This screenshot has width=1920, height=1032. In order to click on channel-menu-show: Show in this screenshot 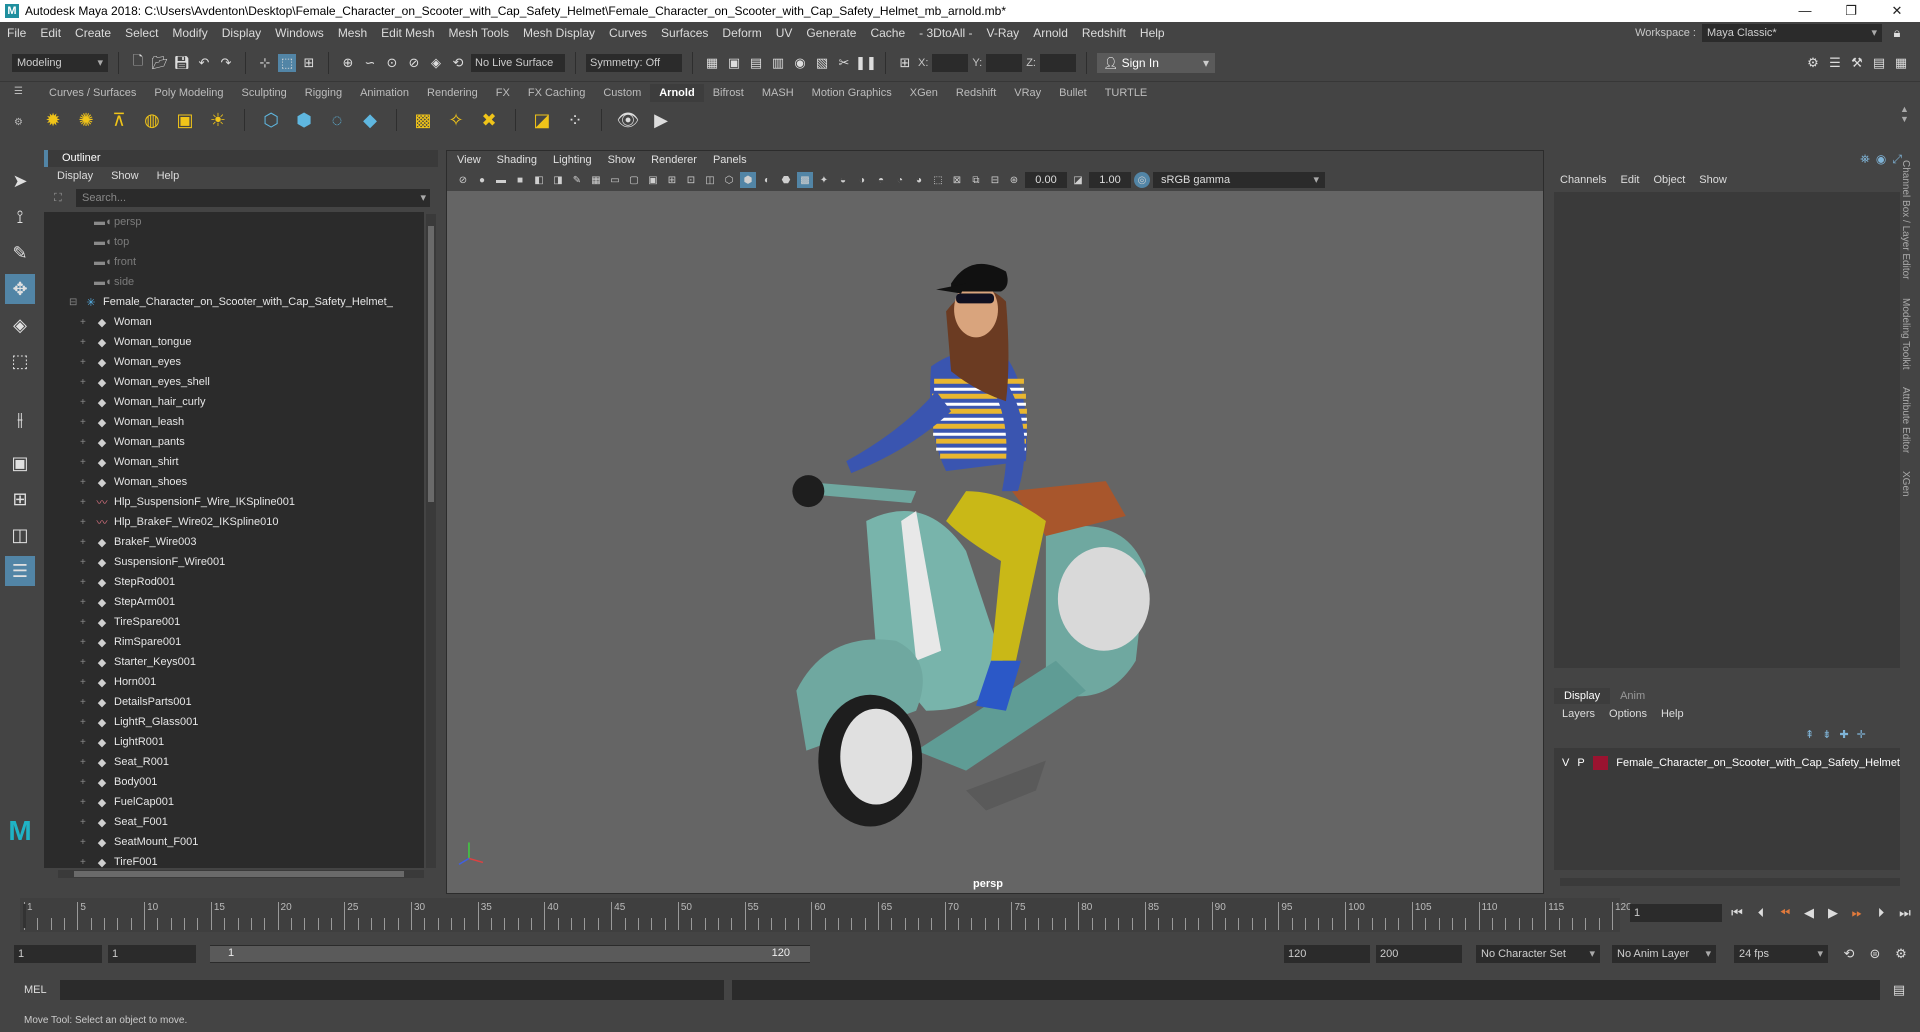, I will do `click(1713, 180)`.